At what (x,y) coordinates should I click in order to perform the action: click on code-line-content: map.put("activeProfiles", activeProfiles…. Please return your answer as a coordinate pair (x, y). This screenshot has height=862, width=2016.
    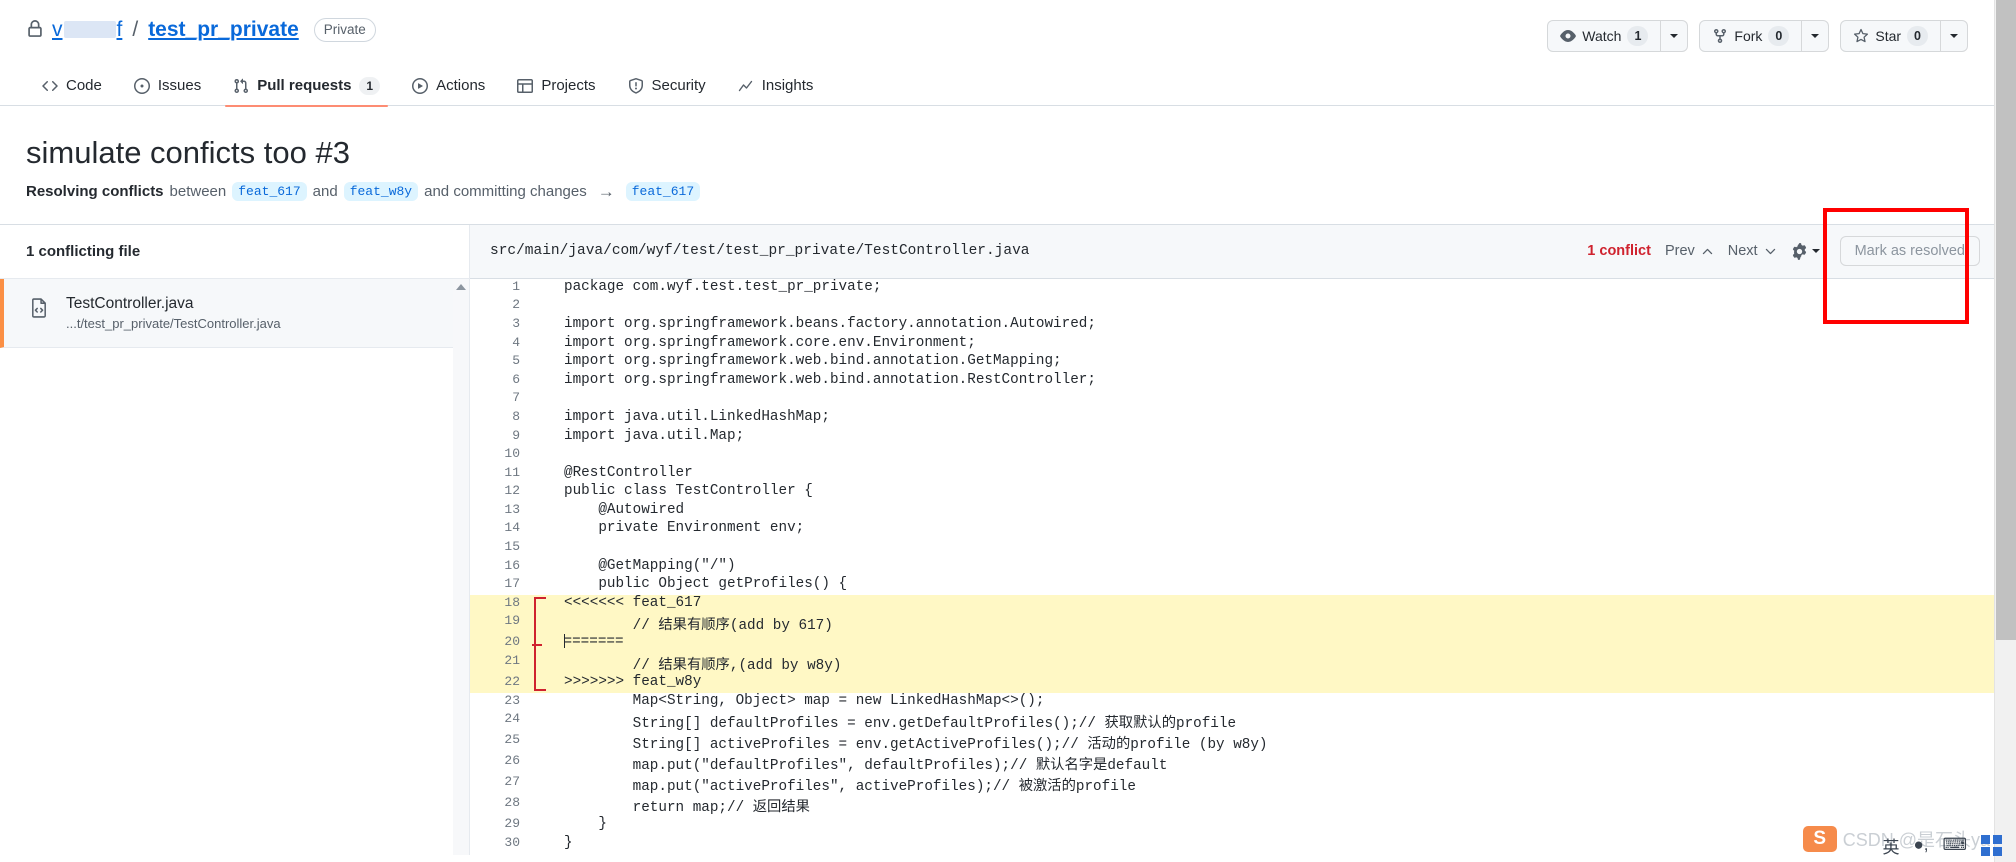
    Looking at the image, I should click on (1277, 784).